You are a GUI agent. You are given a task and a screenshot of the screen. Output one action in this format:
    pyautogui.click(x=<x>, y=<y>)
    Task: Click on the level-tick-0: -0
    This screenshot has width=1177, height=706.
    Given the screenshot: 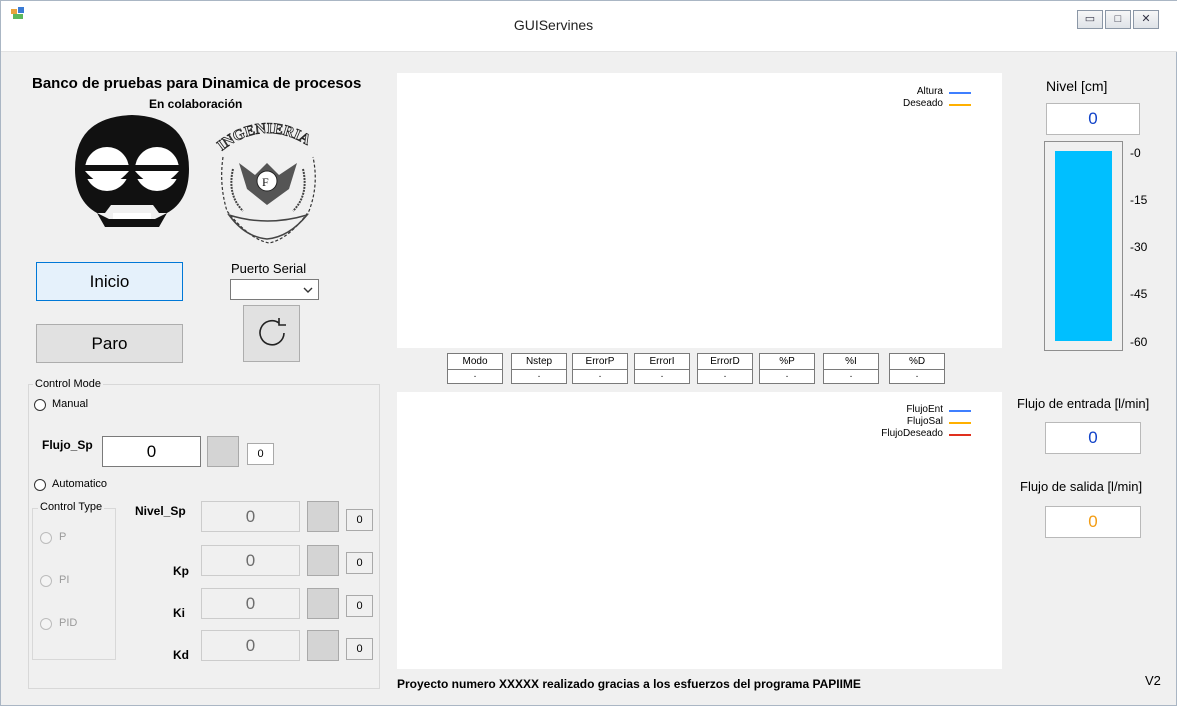 What is the action you would take?
    pyautogui.click(x=1135, y=153)
    